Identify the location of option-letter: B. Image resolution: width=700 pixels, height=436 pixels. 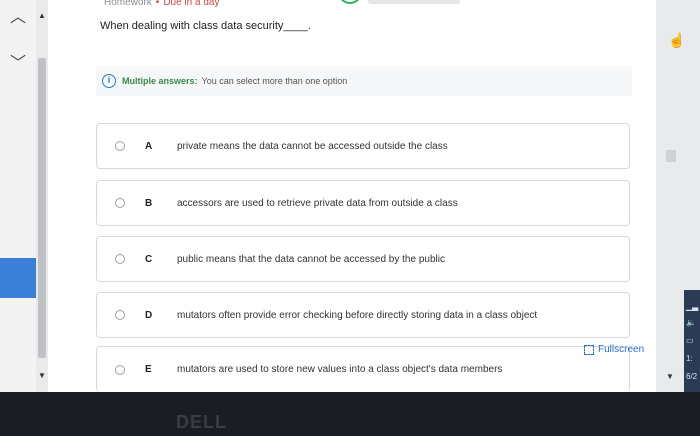
(149, 203).